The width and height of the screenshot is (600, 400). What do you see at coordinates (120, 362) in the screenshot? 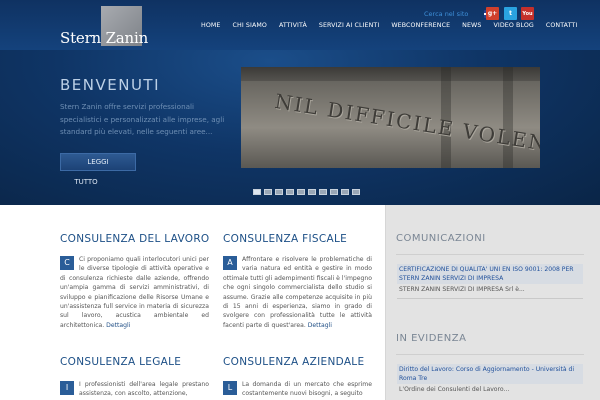
I see `section-title-legale: CONSULENZA LEGALE` at bounding box center [120, 362].